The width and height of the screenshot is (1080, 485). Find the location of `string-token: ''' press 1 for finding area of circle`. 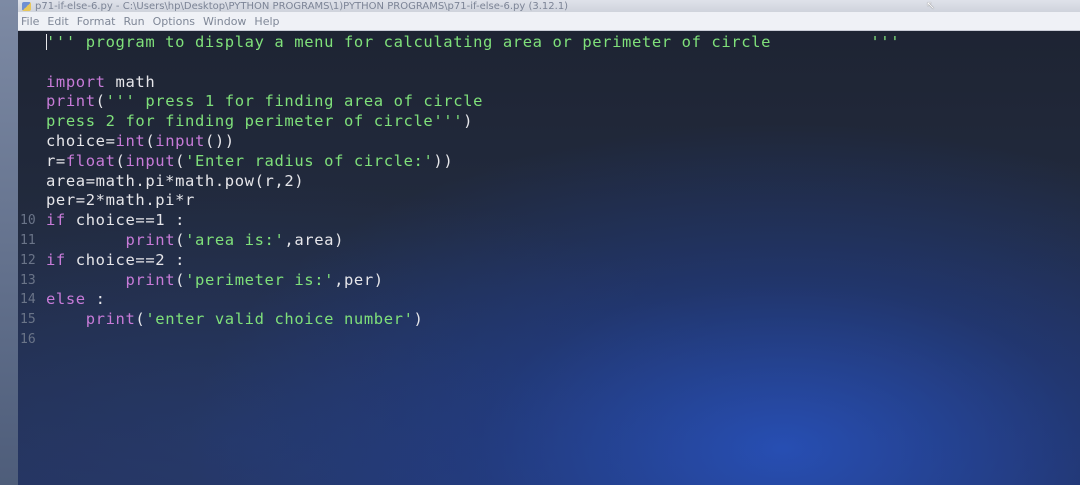

string-token: ''' press 1 for finding area of circle is located at coordinates (294, 101).